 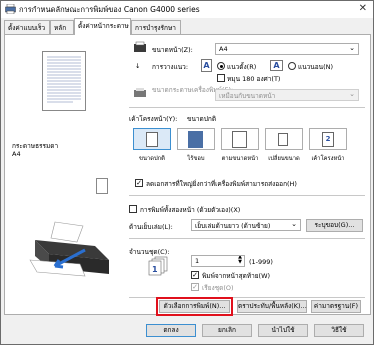 I want to click on tab-maintenance: การบำรุงรักษา, so click(x=156, y=27).